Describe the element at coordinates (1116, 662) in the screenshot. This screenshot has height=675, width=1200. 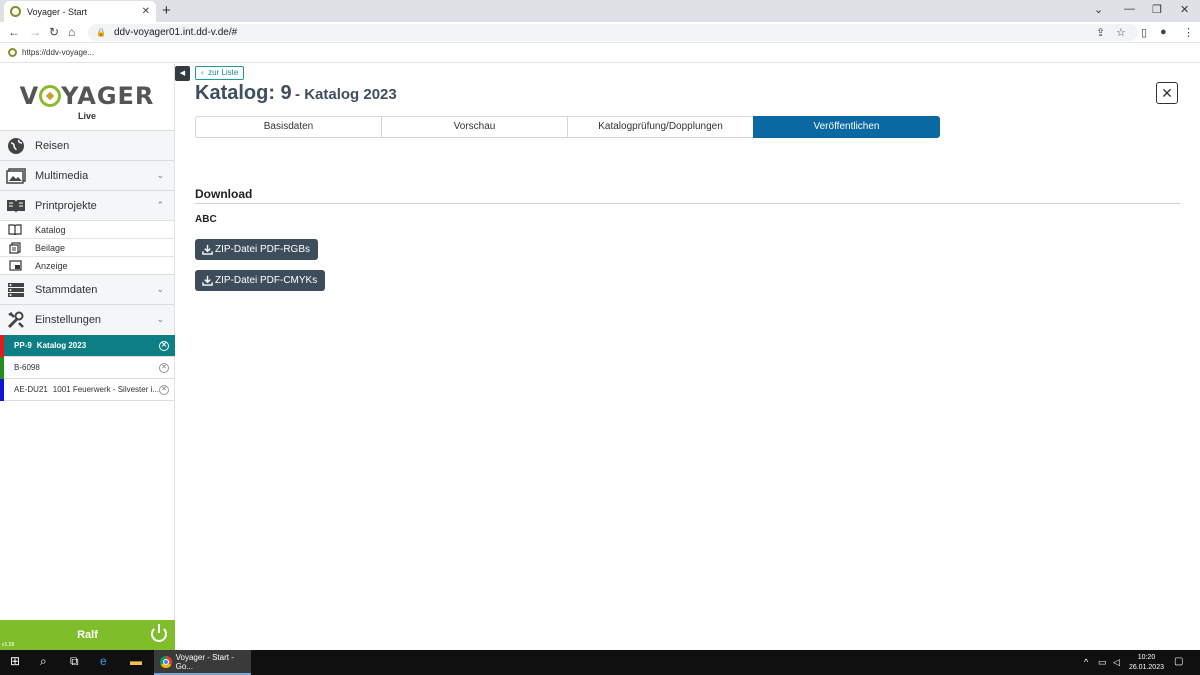
I see `volume-icon: ◁` at that location.